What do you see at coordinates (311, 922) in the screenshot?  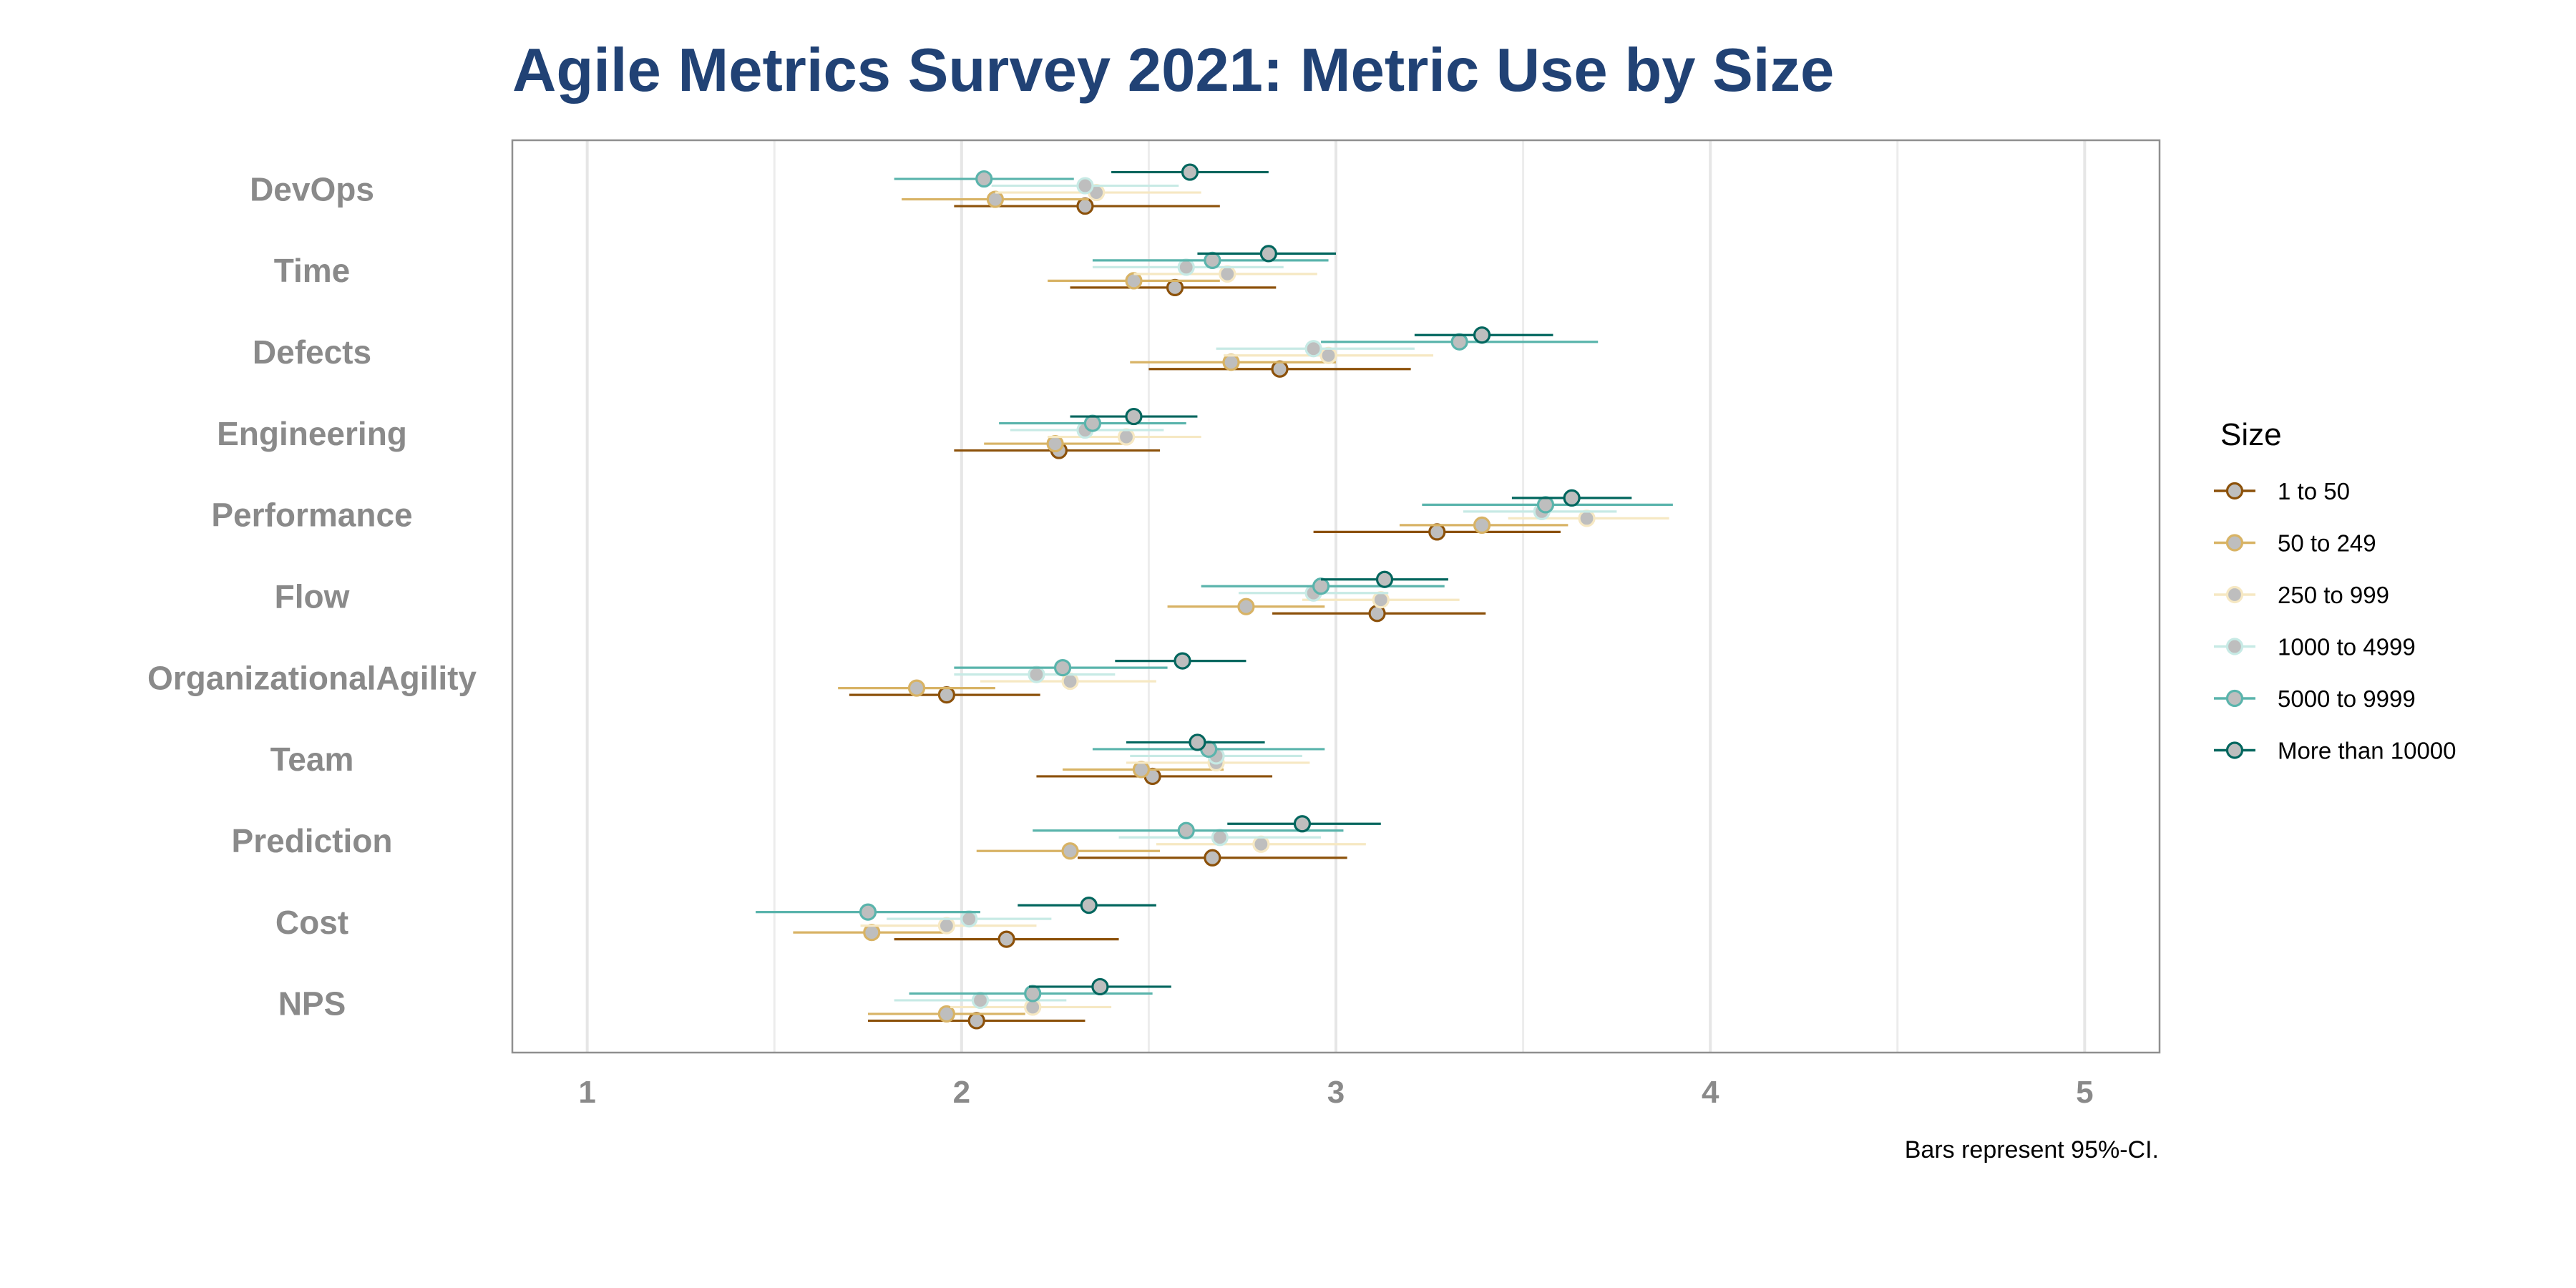 I see `y-tick-label: Cost` at bounding box center [311, 922].